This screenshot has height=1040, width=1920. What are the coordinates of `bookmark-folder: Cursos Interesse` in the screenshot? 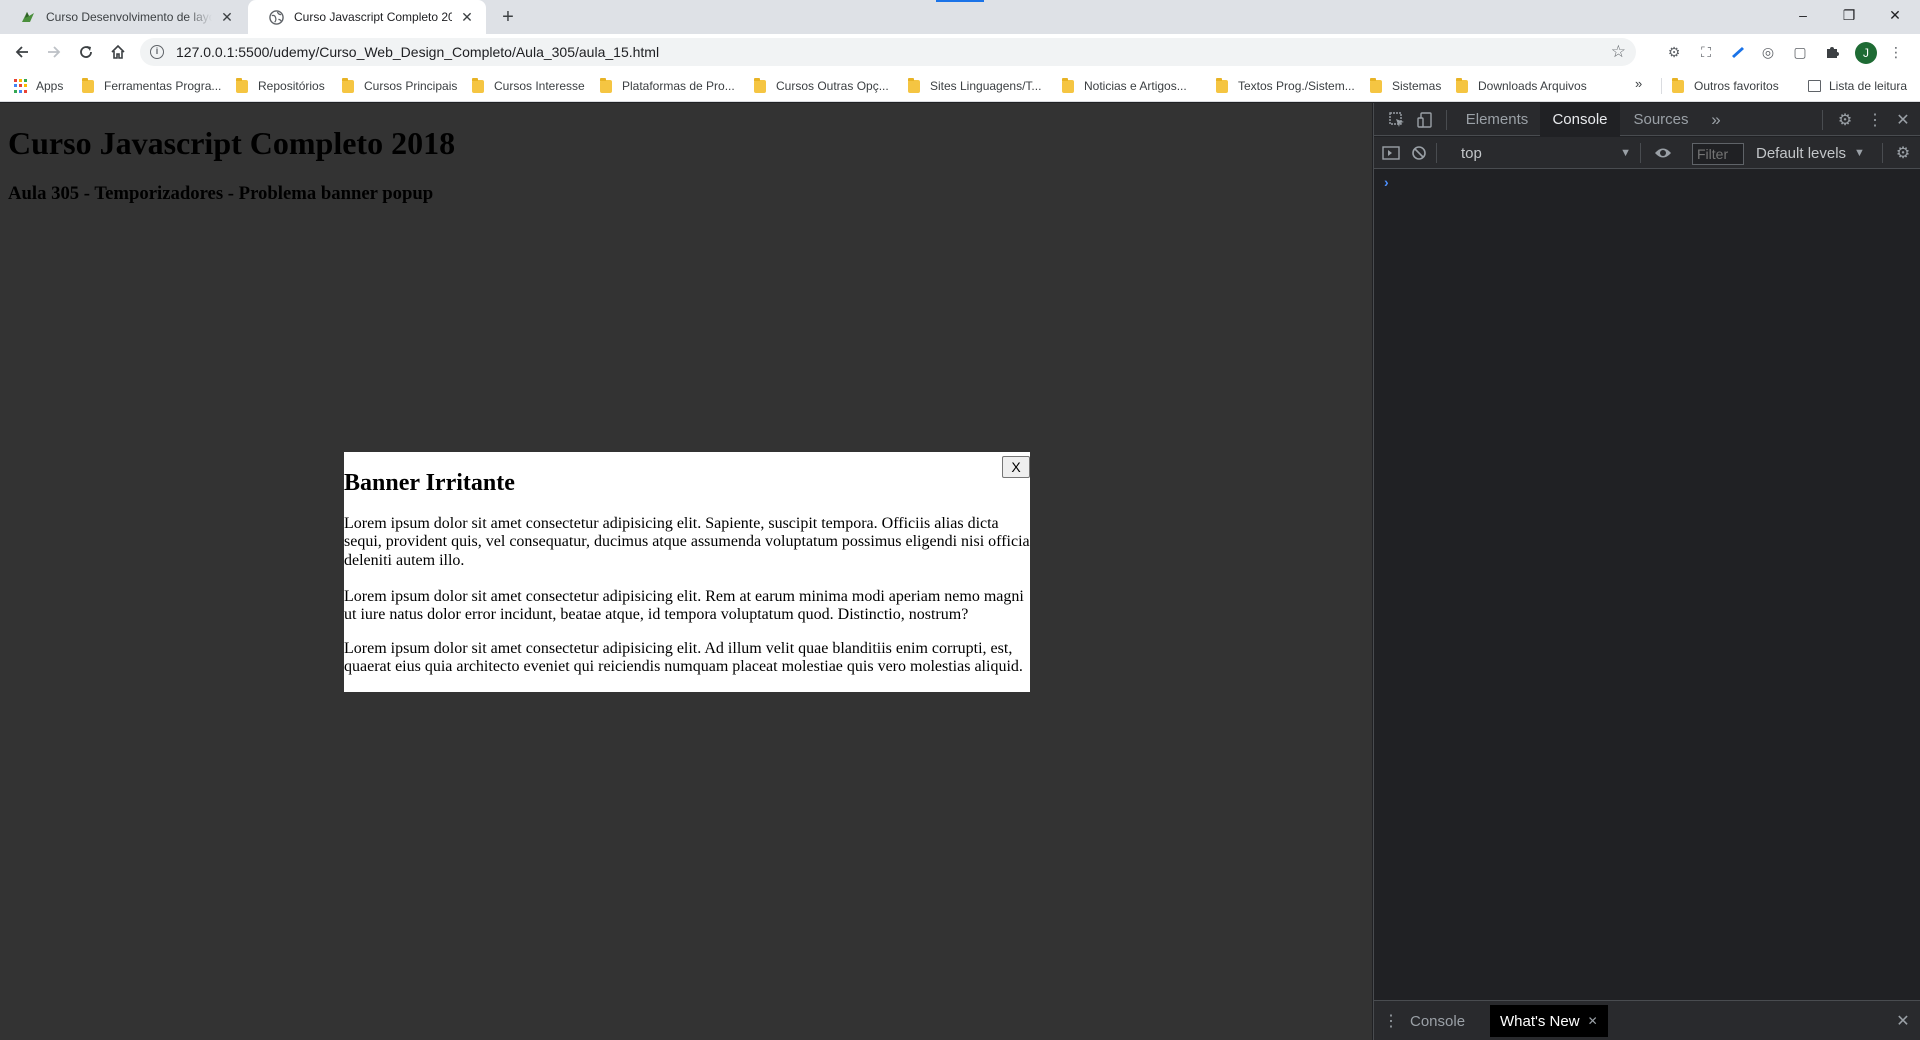 It's located at (528, 86).